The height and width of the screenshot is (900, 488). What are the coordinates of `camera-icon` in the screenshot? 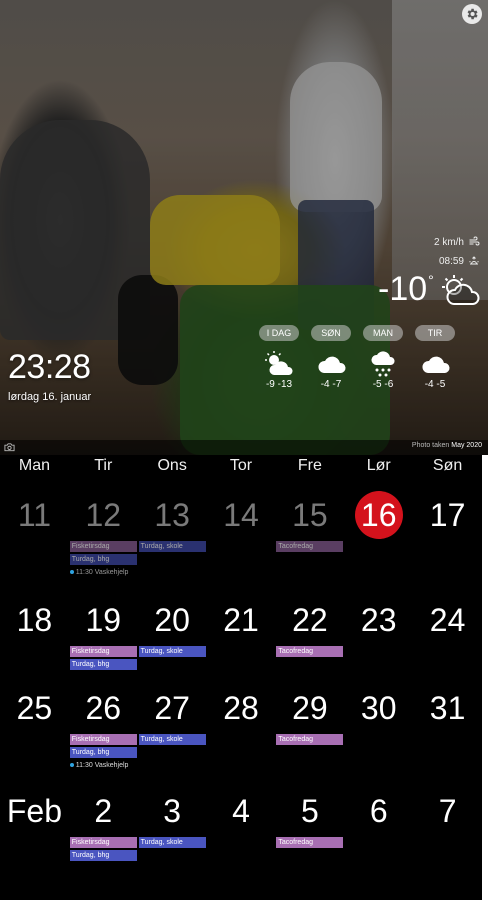 It's located at (9, 447).